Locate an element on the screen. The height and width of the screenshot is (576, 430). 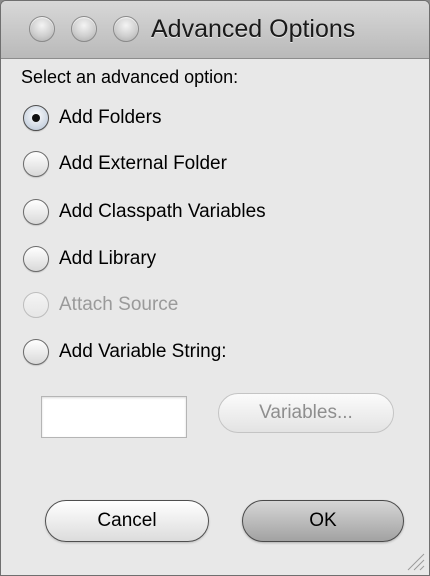
option-label-add-external-folder: Add External Folder is located at coordinates (143, 163).